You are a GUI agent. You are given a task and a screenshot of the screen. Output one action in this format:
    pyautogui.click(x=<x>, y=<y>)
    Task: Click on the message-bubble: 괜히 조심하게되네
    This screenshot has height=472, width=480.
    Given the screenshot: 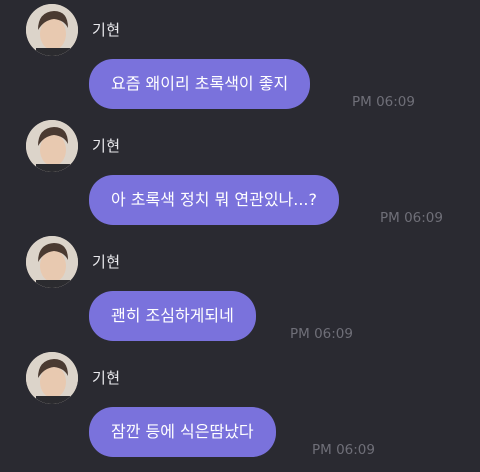 What is the action you would take?
    pyautogui.click(x=172, y=316)
    